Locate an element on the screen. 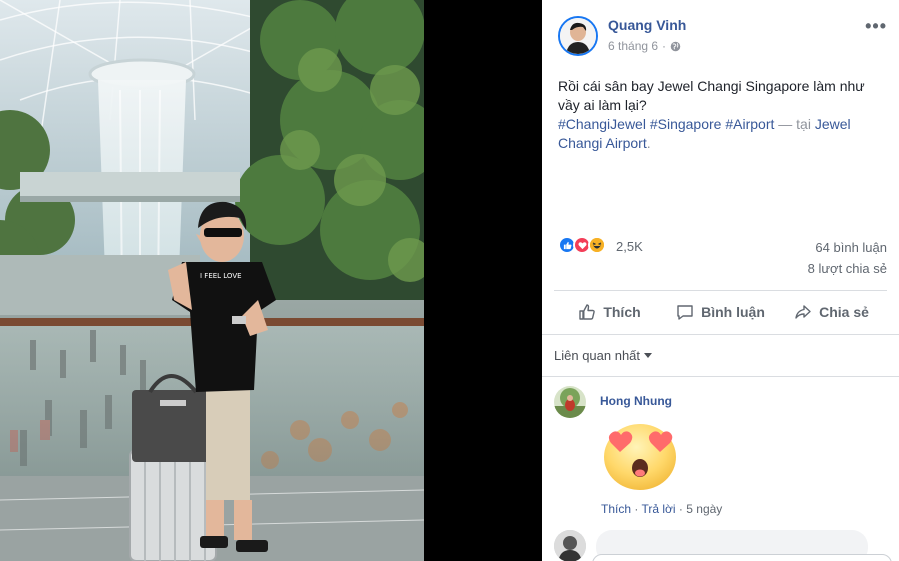 The width and height of the screenshot is (899, 561). location-suffix: . is located at coordinates (648, 143).